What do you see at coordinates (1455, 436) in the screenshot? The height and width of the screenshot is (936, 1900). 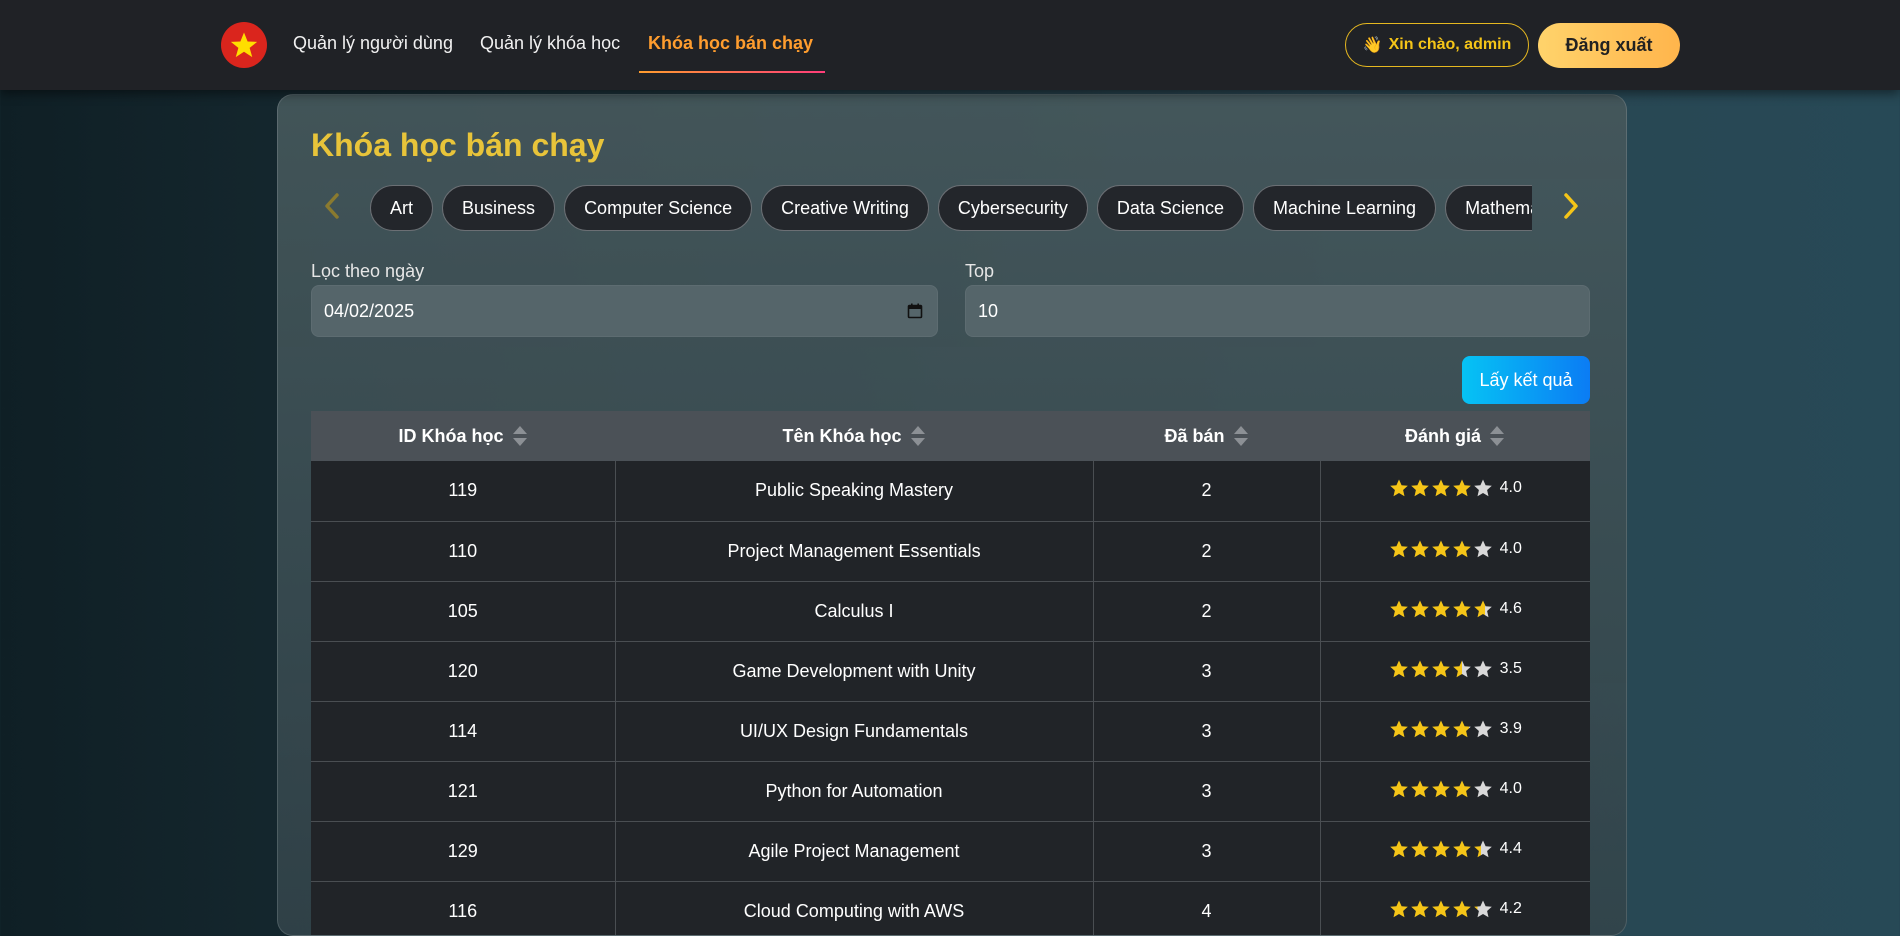 I see `header-rating: Đánh giá` at bounding box center [1455, 436].